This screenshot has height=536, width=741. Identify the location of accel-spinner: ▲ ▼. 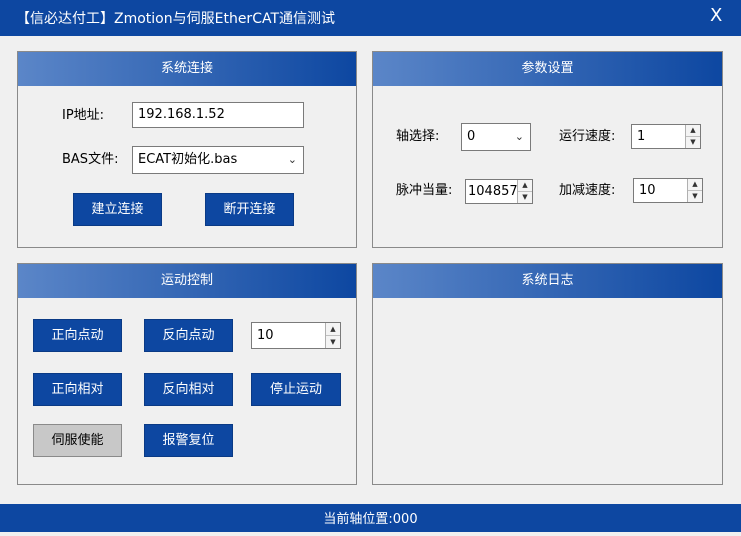
(694, 190).